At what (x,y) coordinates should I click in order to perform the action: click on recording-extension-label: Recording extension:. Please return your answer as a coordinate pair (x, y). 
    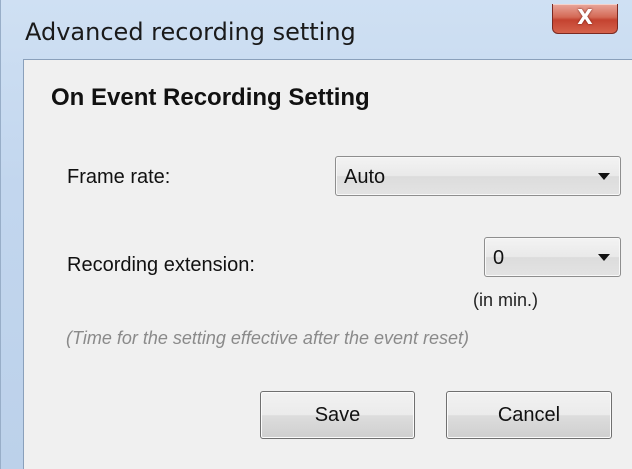
    Looking at the image, I should click on (161, 265).